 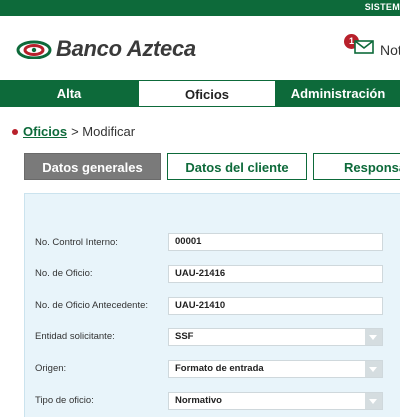 I want to click on top-bar: SISTEM, so click(x=200, y=8).